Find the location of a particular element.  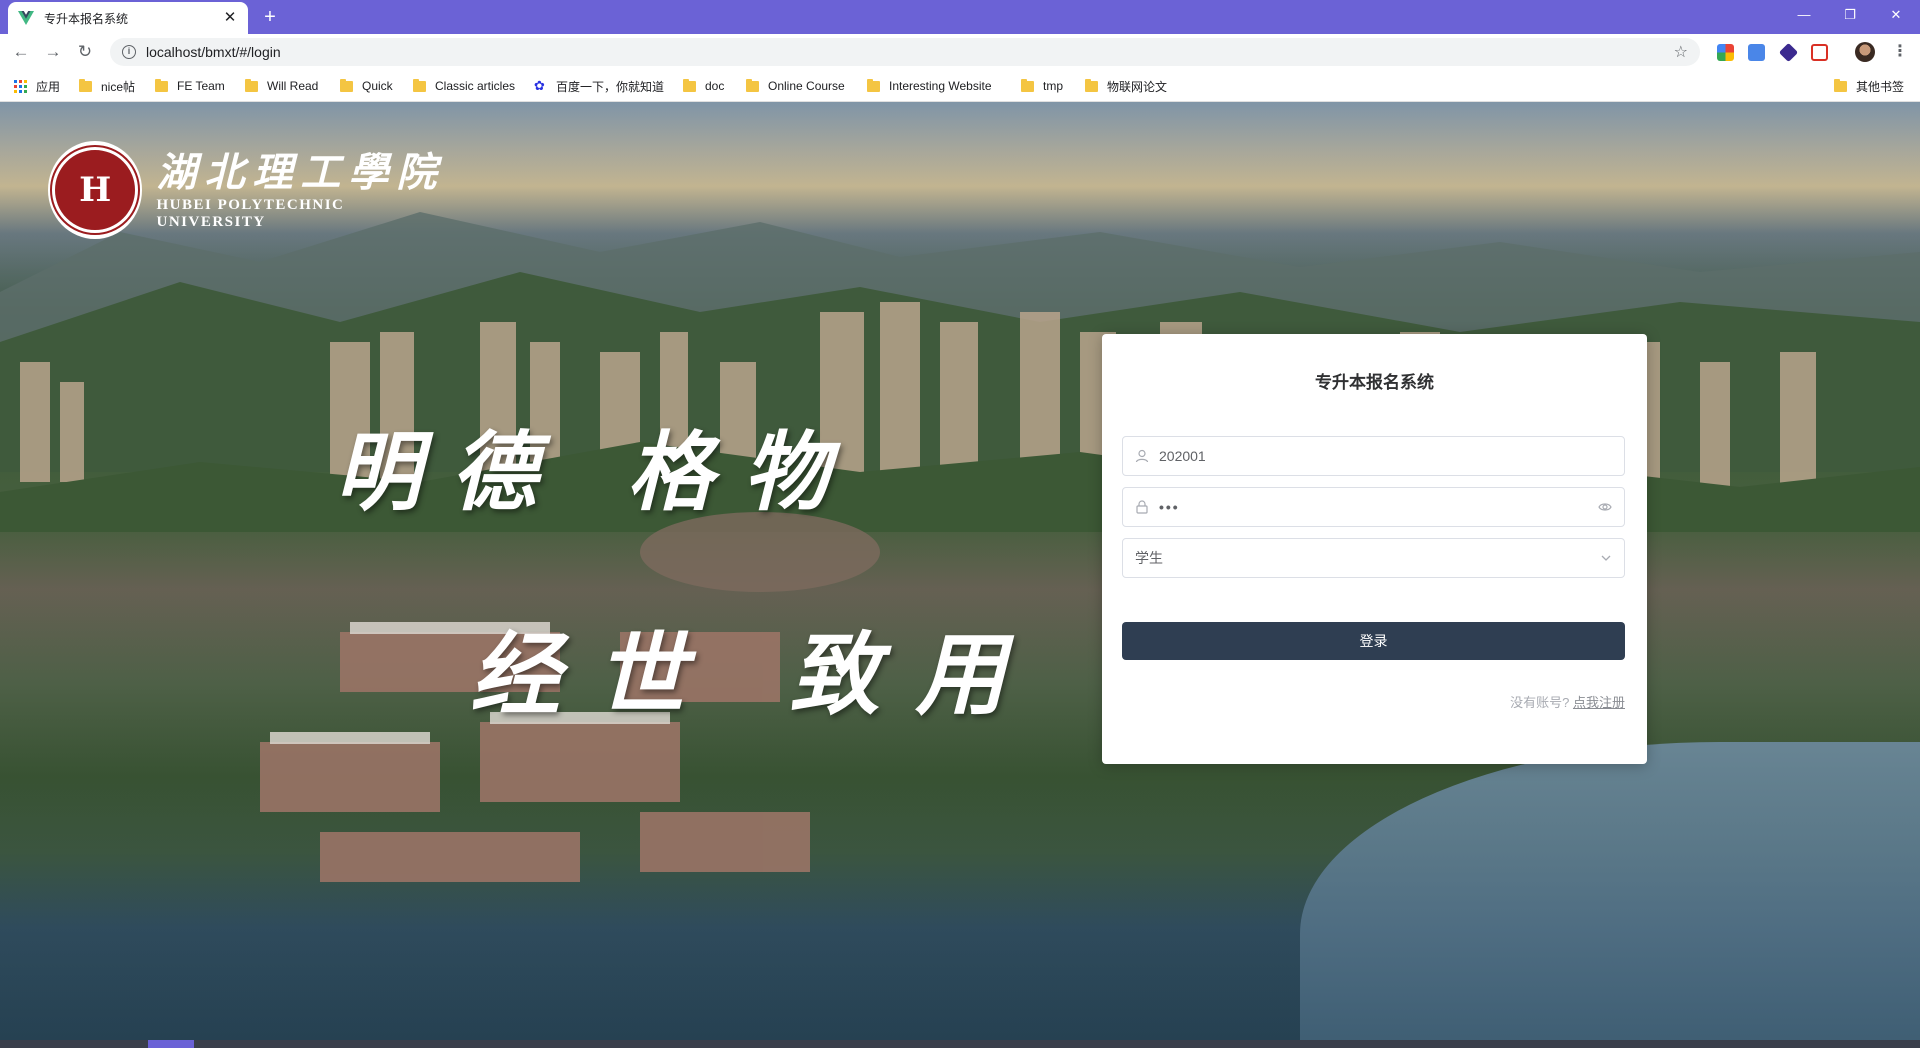

chevron-down-icon is located at coordinates (1606, 558).